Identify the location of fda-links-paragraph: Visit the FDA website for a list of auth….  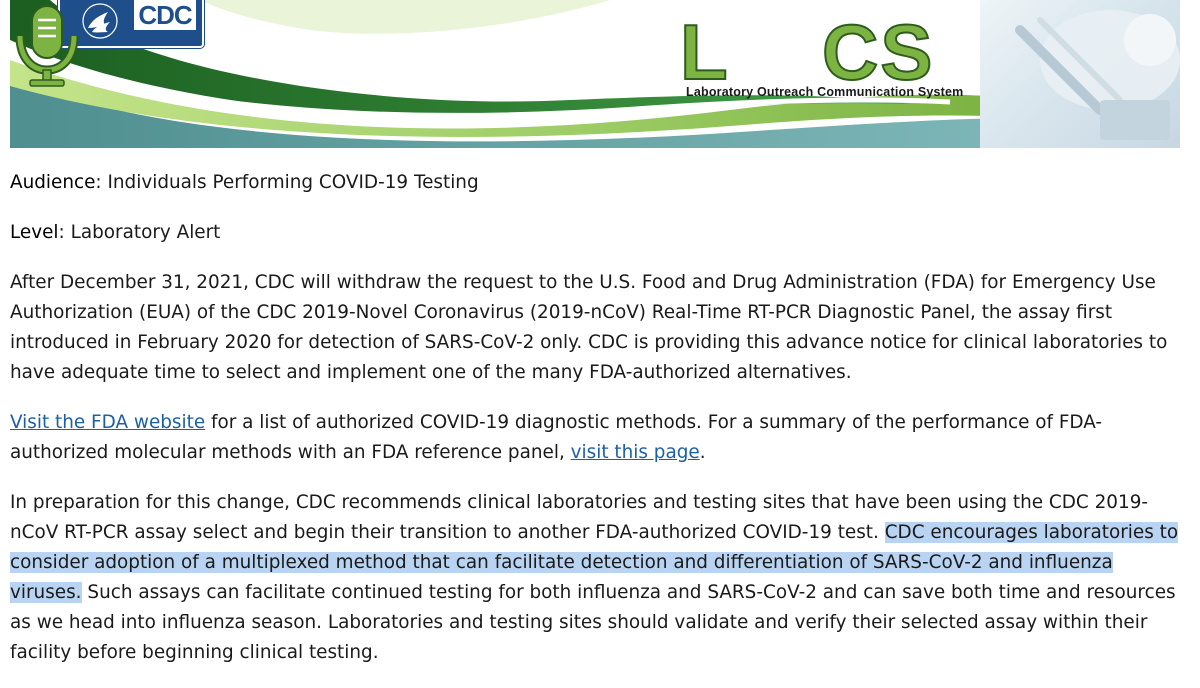
(600, 438).